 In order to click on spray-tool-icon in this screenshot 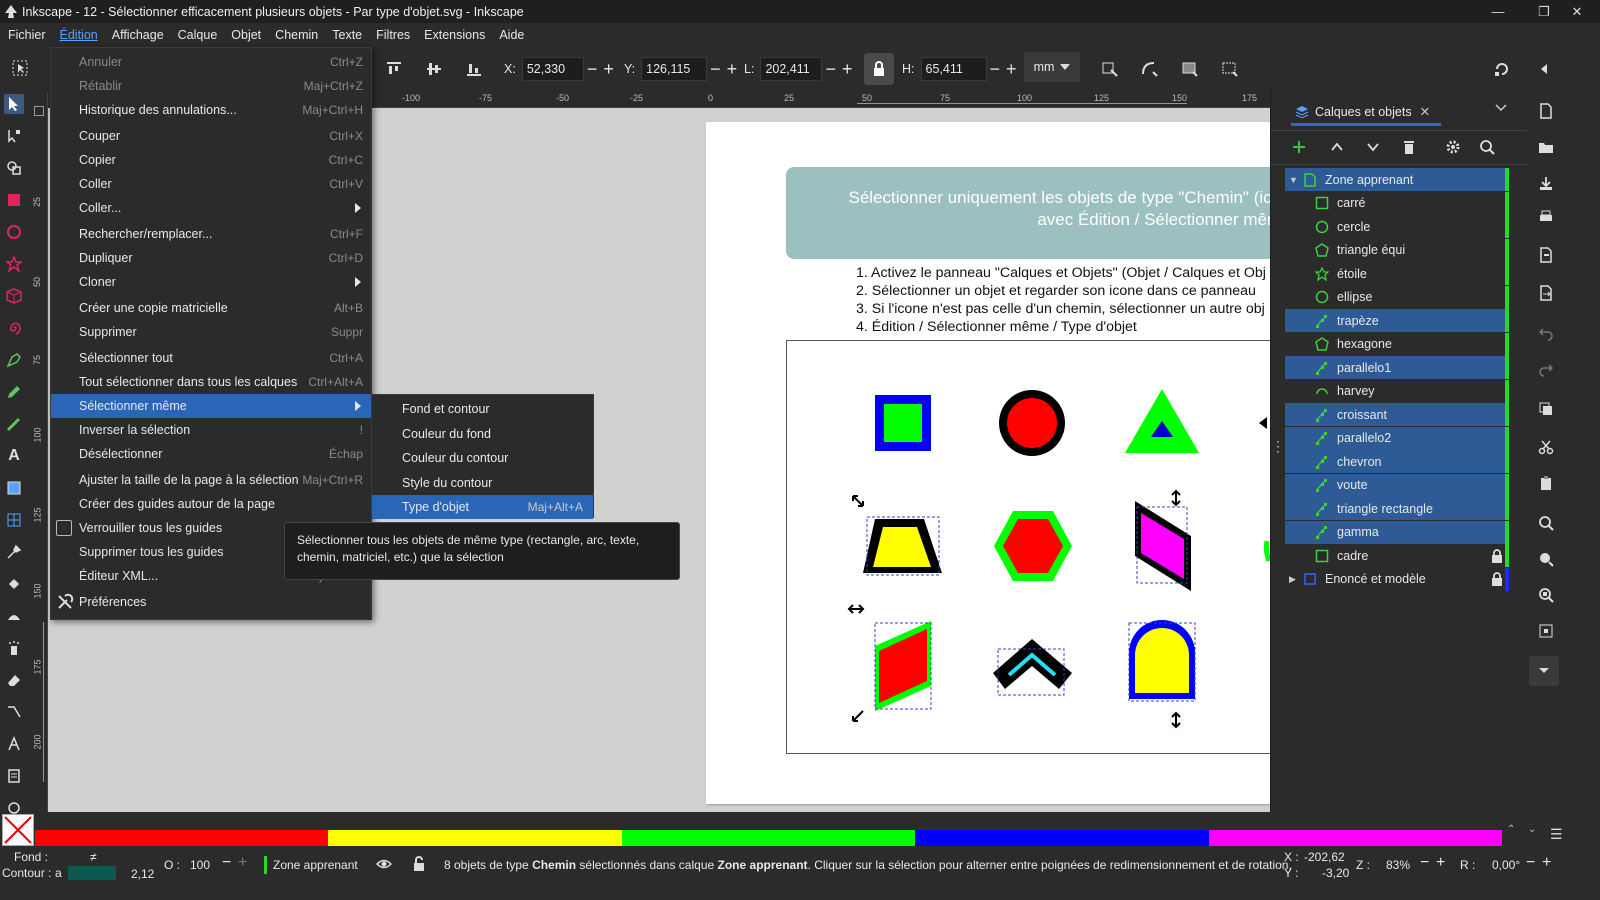, I will do `click(14, 648)`.